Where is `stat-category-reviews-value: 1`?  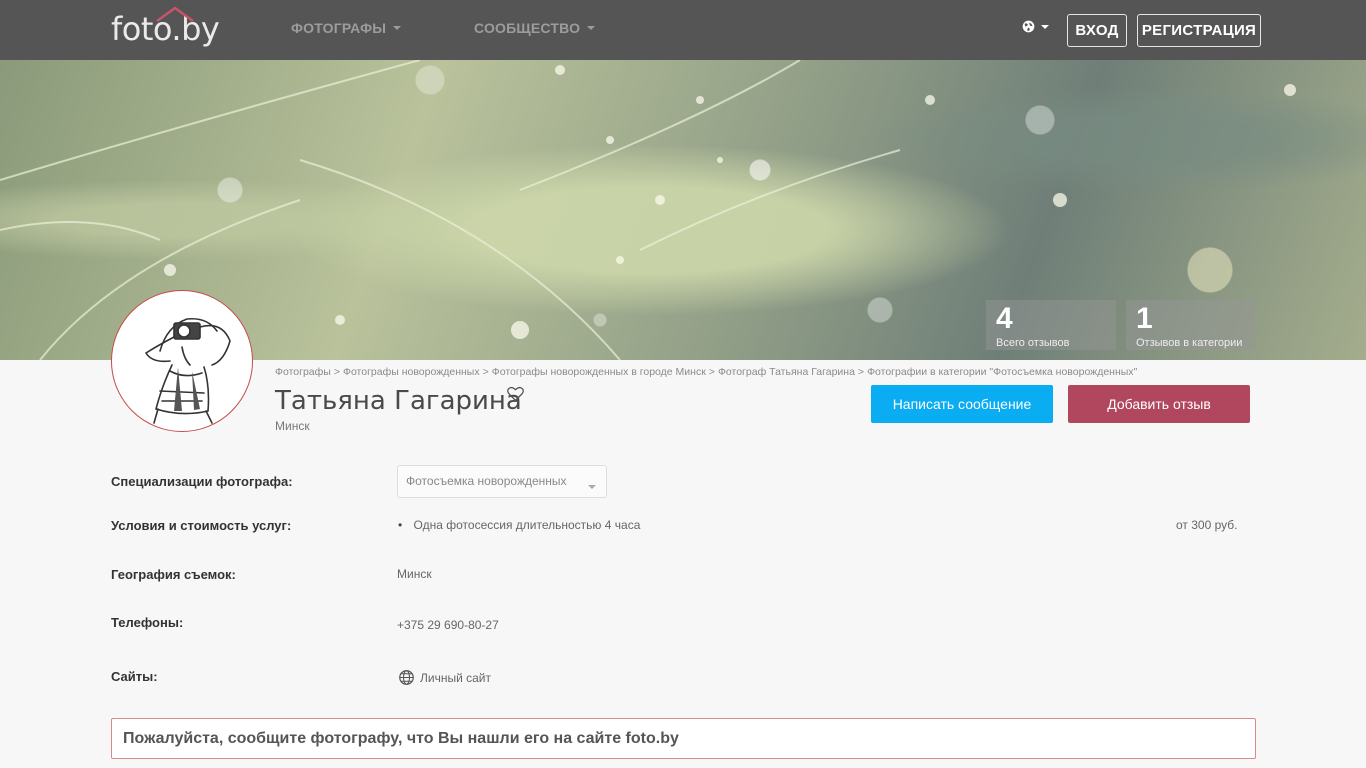
stat-category-reviews-value: 1 is located at coordinates (1144, 318).